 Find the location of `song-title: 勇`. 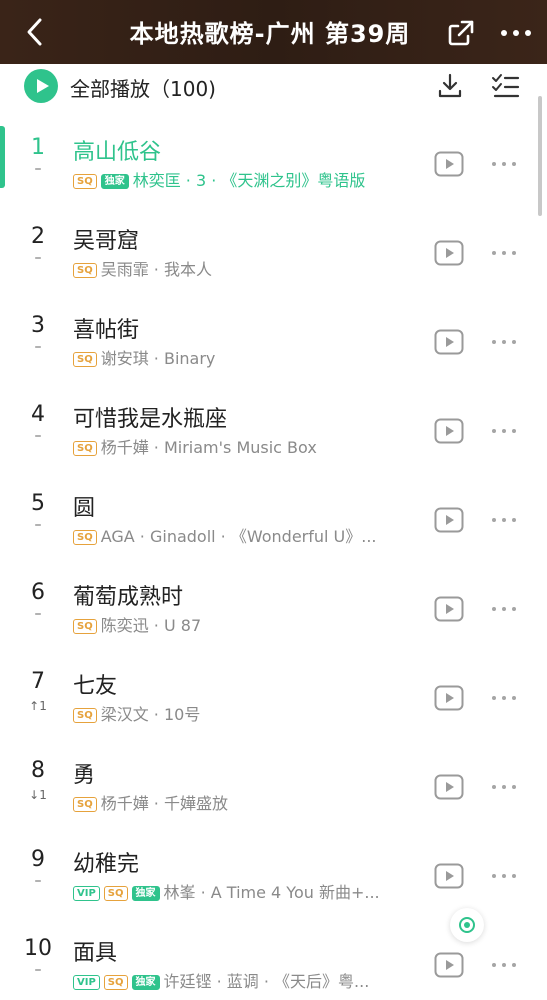

song-title: 勇 is located at coordinates (84, 773).